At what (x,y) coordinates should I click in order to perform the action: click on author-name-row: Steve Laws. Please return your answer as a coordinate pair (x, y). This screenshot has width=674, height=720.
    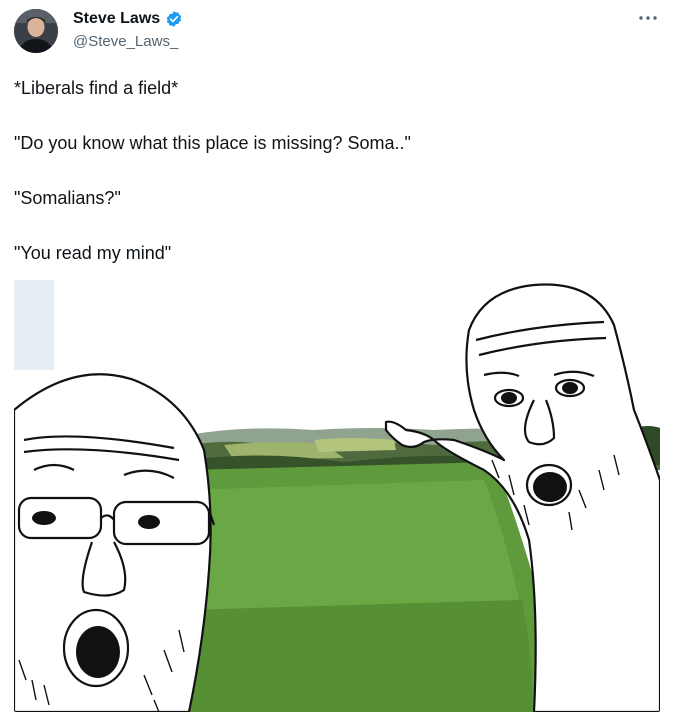
    Looking at the image, I should click on (128, 19).